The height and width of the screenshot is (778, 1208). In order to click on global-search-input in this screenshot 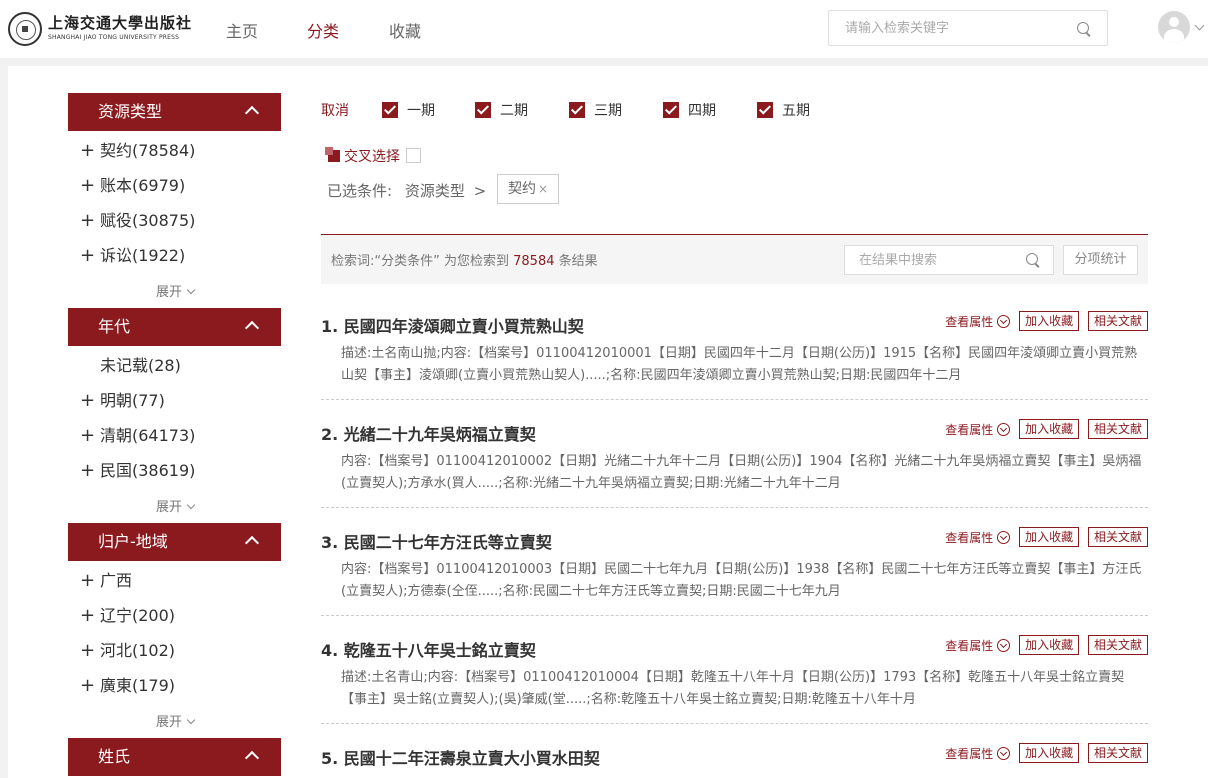, I will do `click(944, 28)`.